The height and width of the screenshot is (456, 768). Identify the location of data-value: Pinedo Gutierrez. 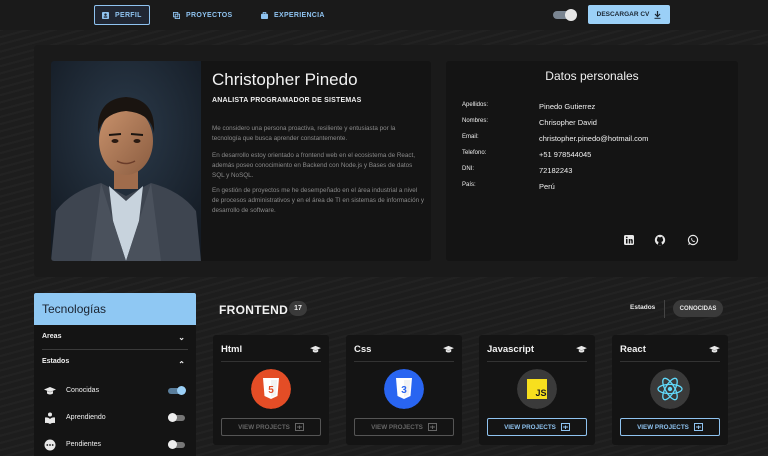
(567, 106).